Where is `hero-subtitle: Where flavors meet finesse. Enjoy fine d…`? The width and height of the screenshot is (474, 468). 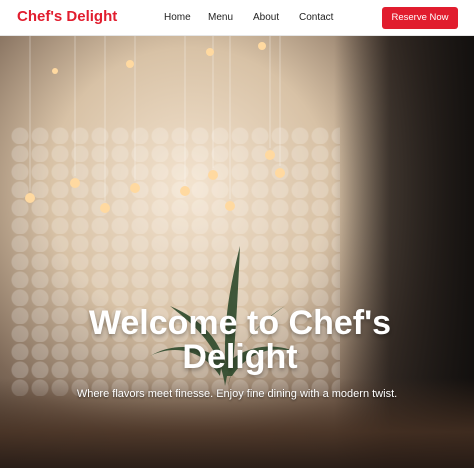 hero-subtitle: Where flavors meet finesse. Enjoy fine d… is located at coordinates (237, 394).